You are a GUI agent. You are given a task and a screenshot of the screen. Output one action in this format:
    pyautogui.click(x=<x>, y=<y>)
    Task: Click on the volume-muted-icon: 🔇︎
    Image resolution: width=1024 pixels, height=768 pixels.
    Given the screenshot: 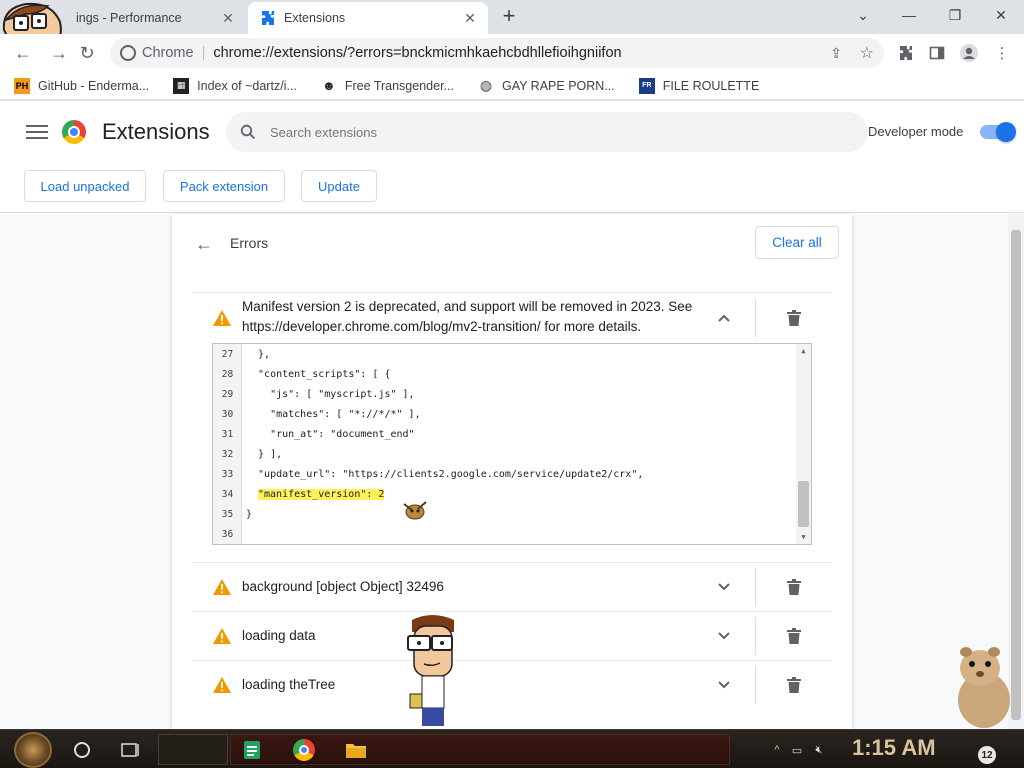 What is the action you would take?
    pyautogui.click(x=819, y=750)
    